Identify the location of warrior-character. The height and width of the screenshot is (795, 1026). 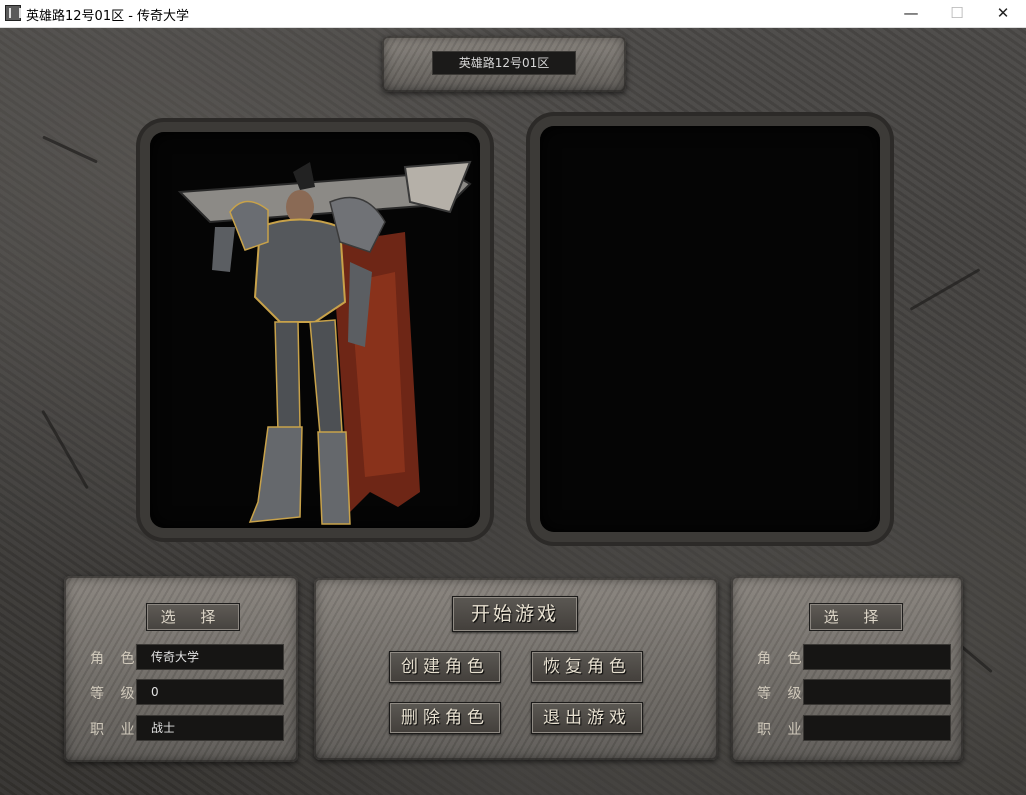
(324, 342).